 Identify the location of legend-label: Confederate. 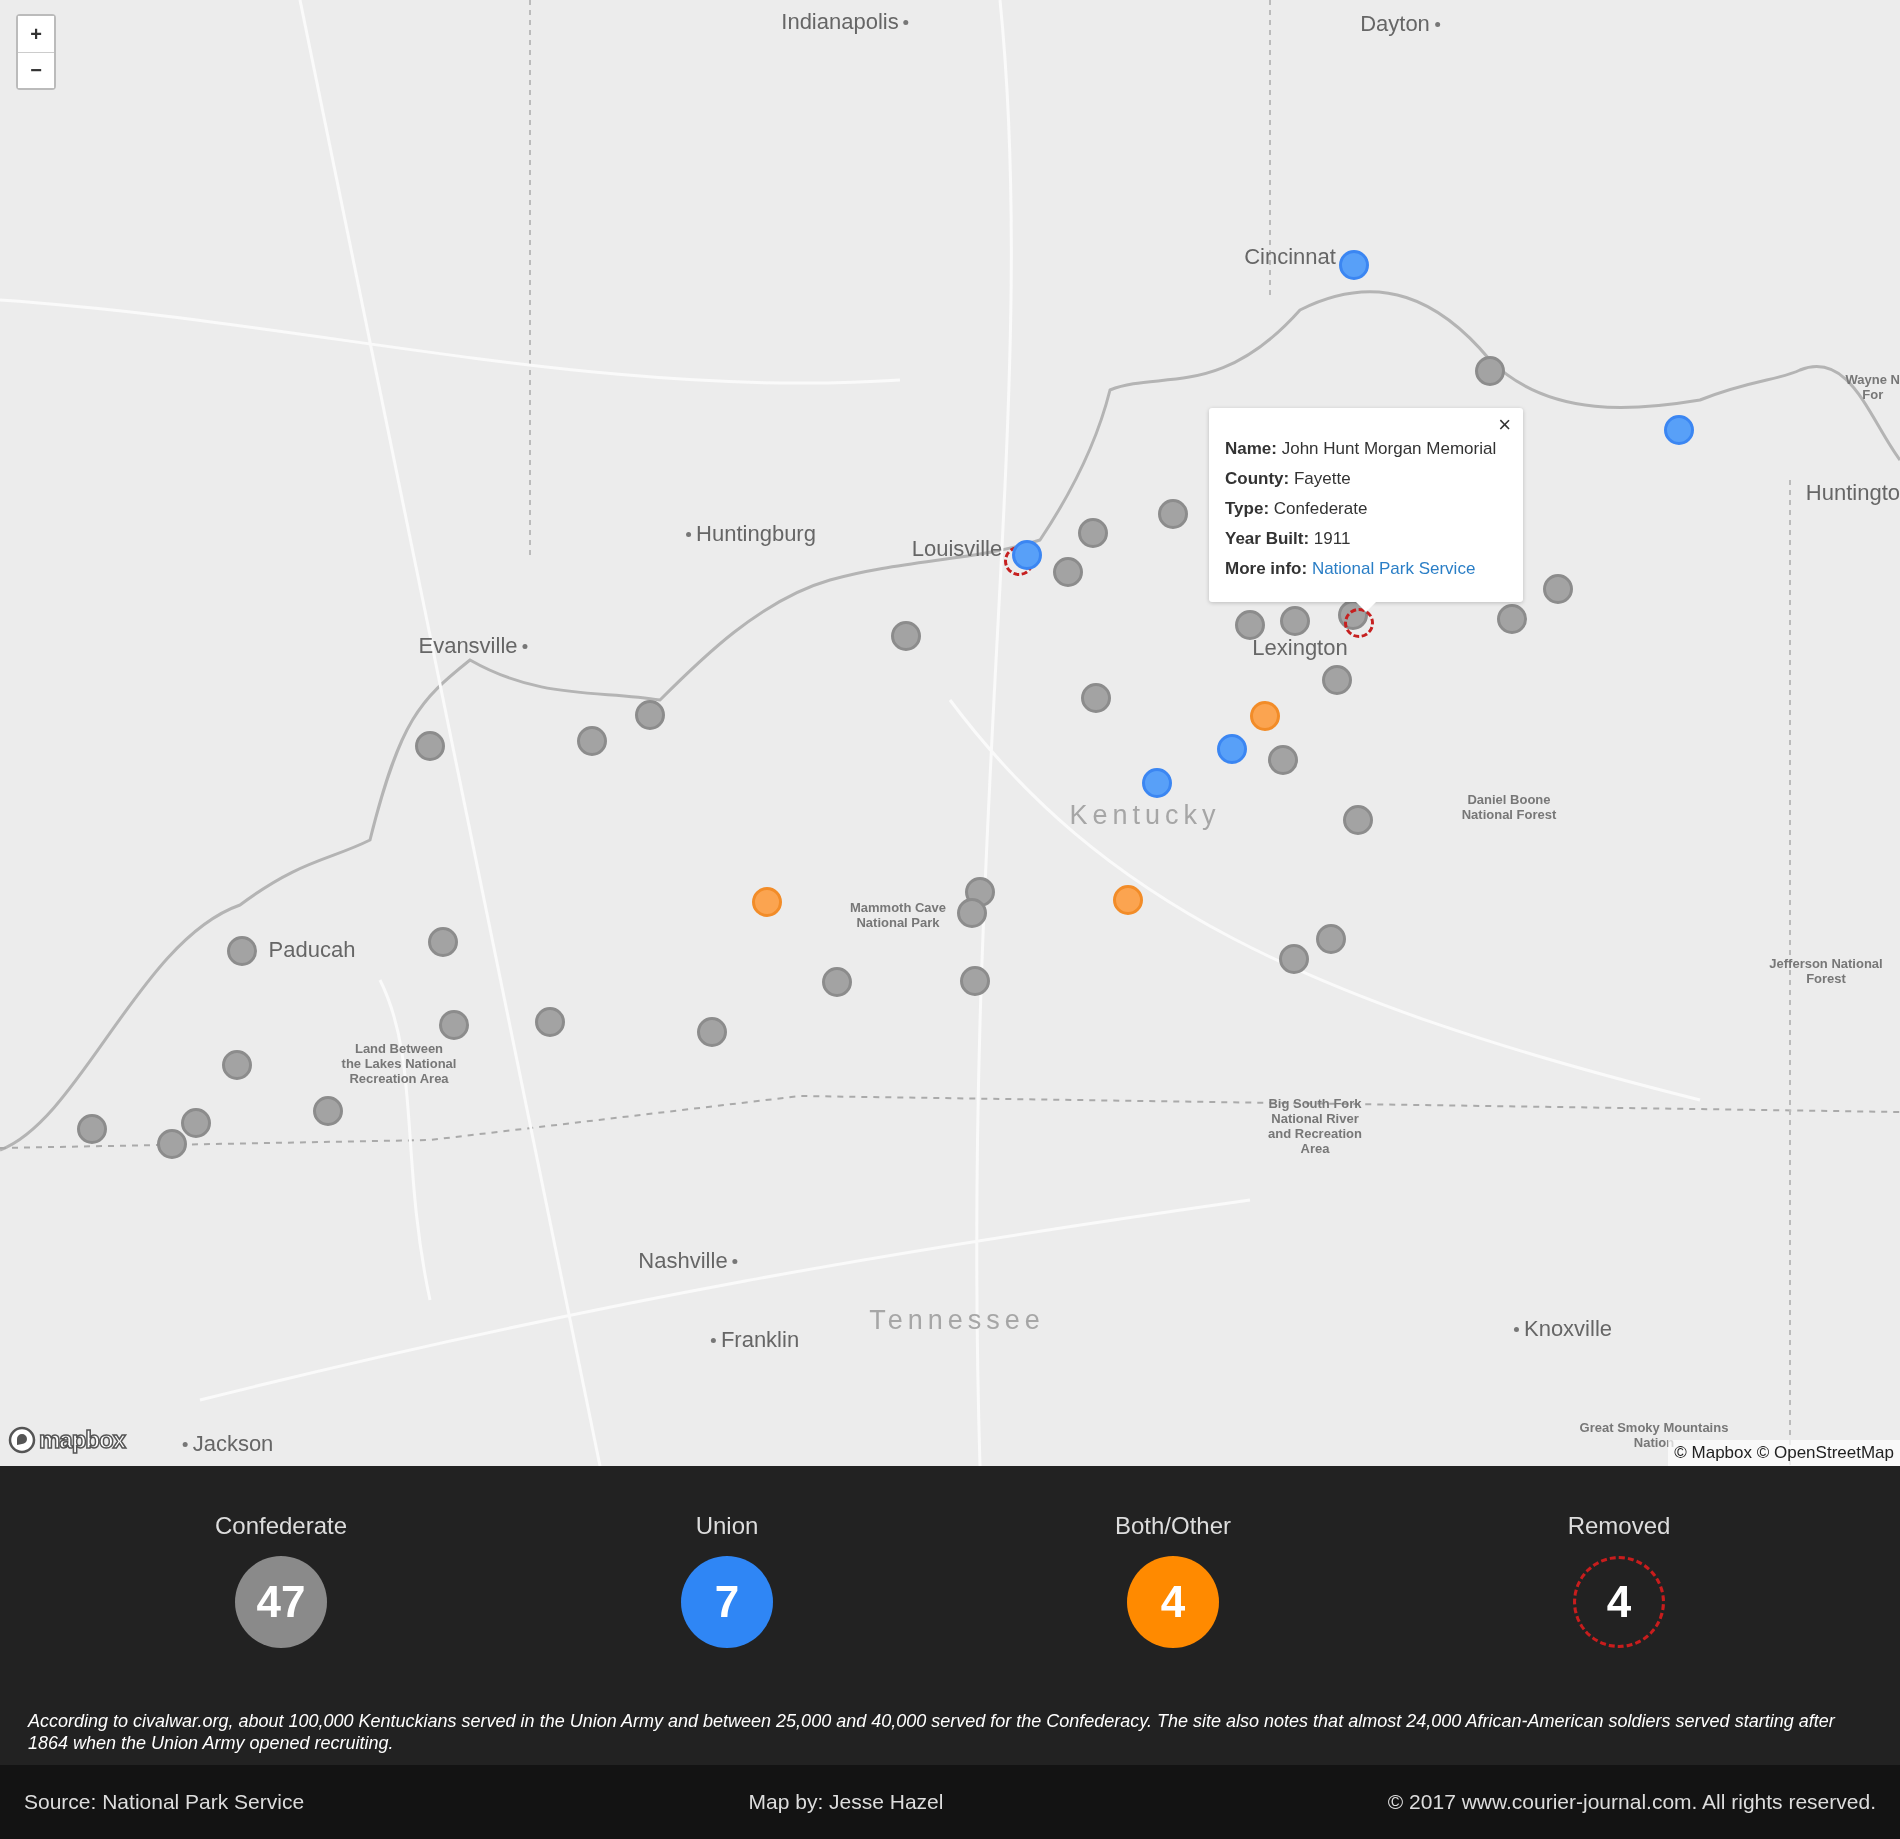
(281, 1526).